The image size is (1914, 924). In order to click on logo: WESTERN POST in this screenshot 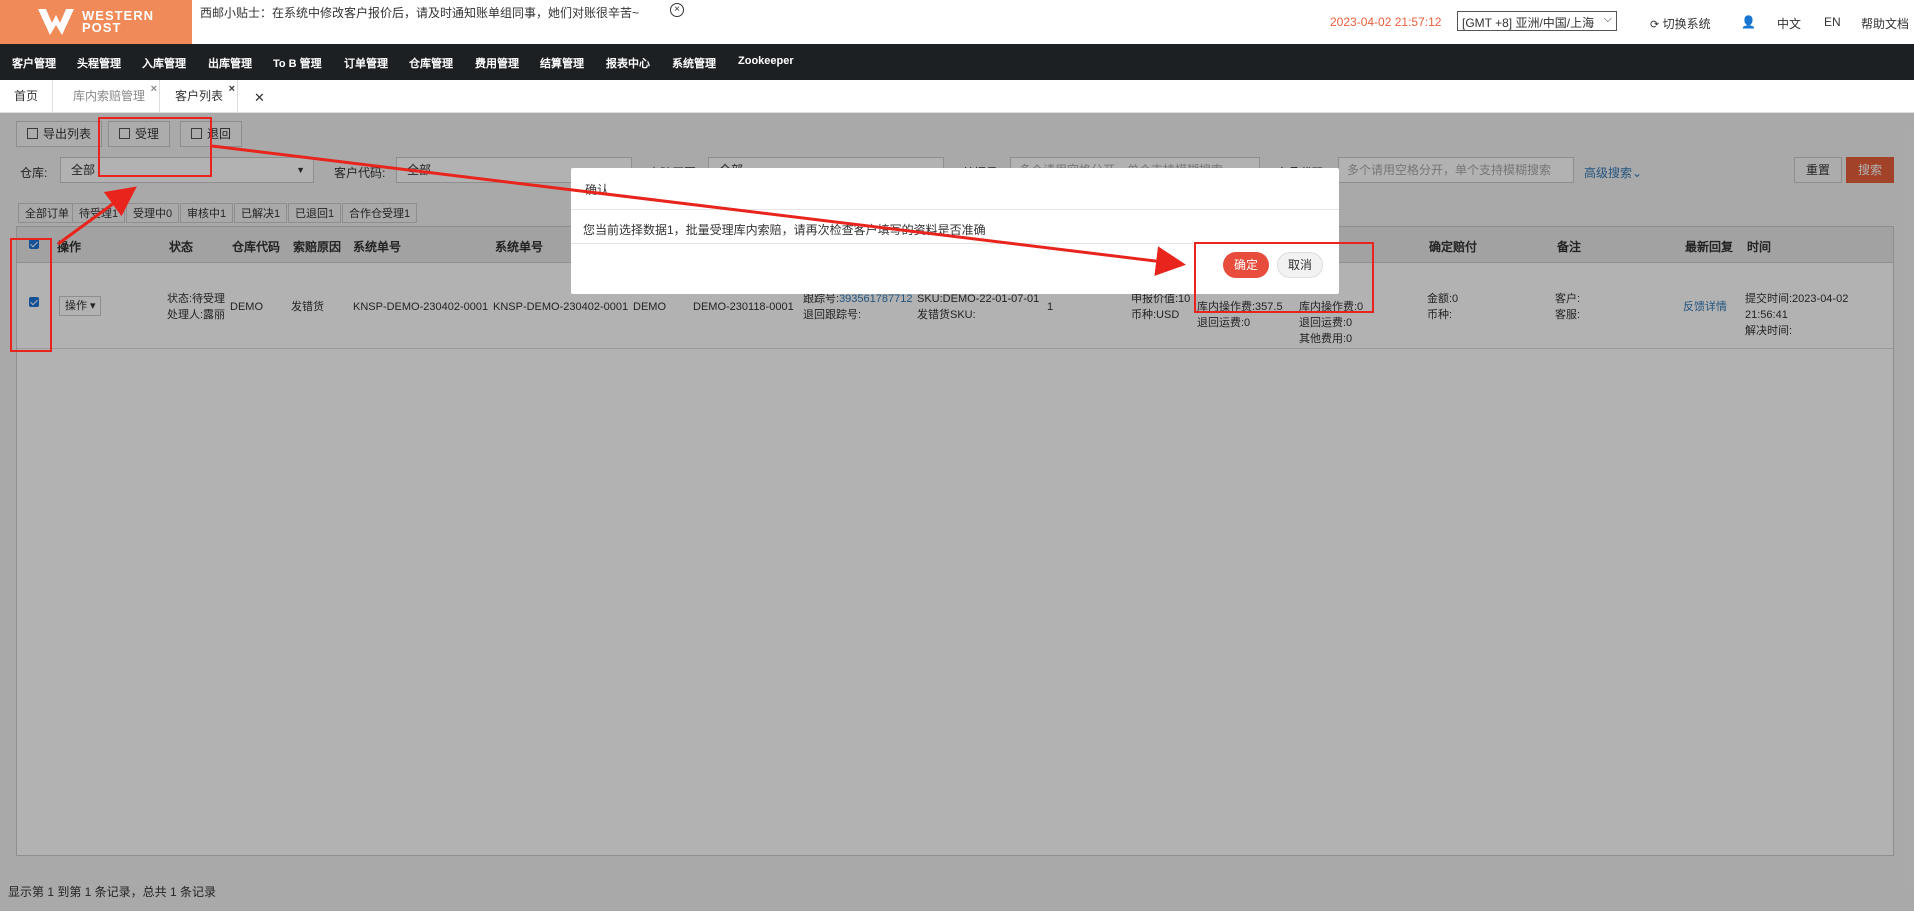, I will do `click(96, 22)`.